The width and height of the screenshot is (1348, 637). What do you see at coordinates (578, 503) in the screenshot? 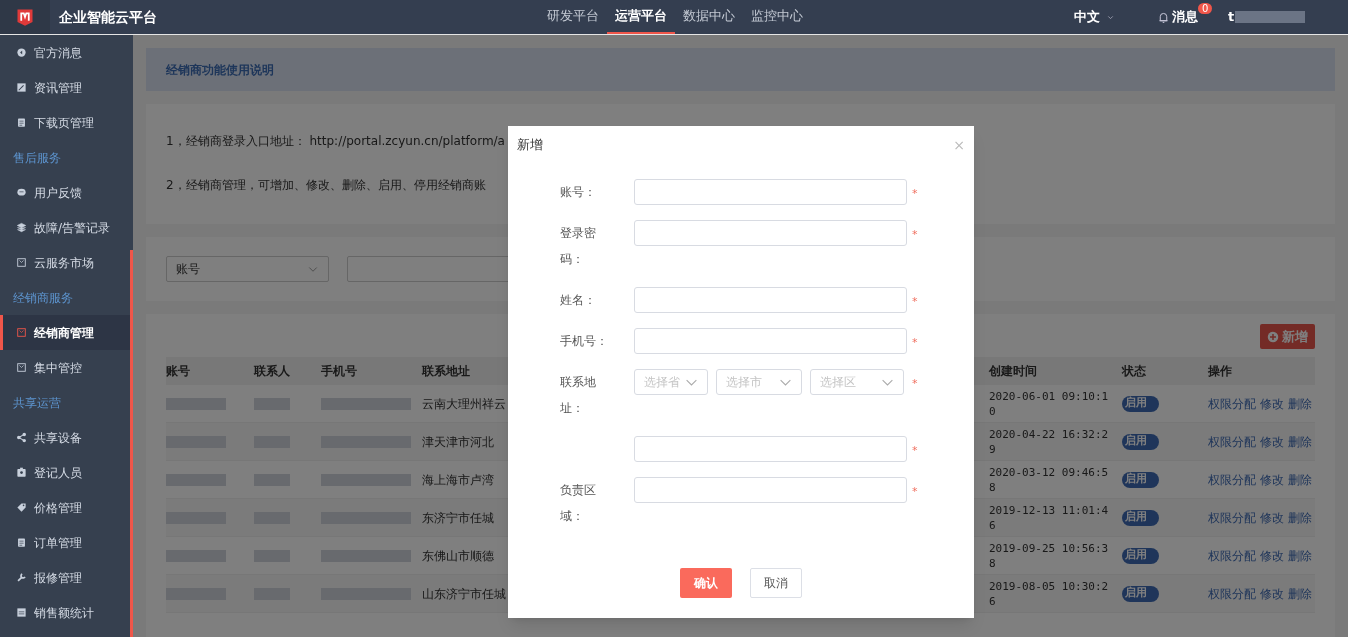
I see `field-label: 负责区域：` at bounding box center [578, 503].